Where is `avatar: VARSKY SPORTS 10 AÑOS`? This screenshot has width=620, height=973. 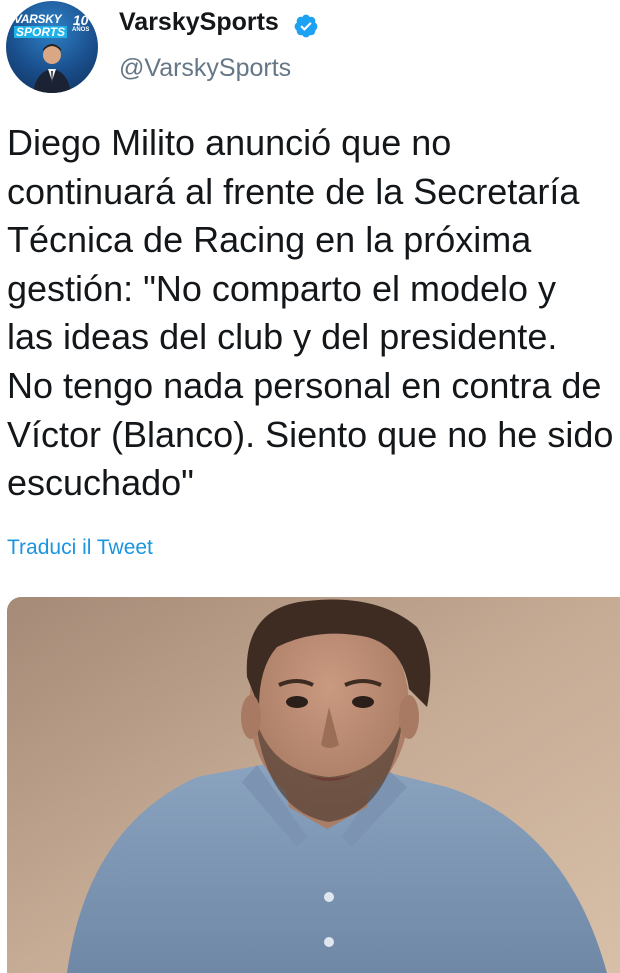 avatar: VARSKY SPORTS 10 AÑOS is located at coordinates (52, 47).